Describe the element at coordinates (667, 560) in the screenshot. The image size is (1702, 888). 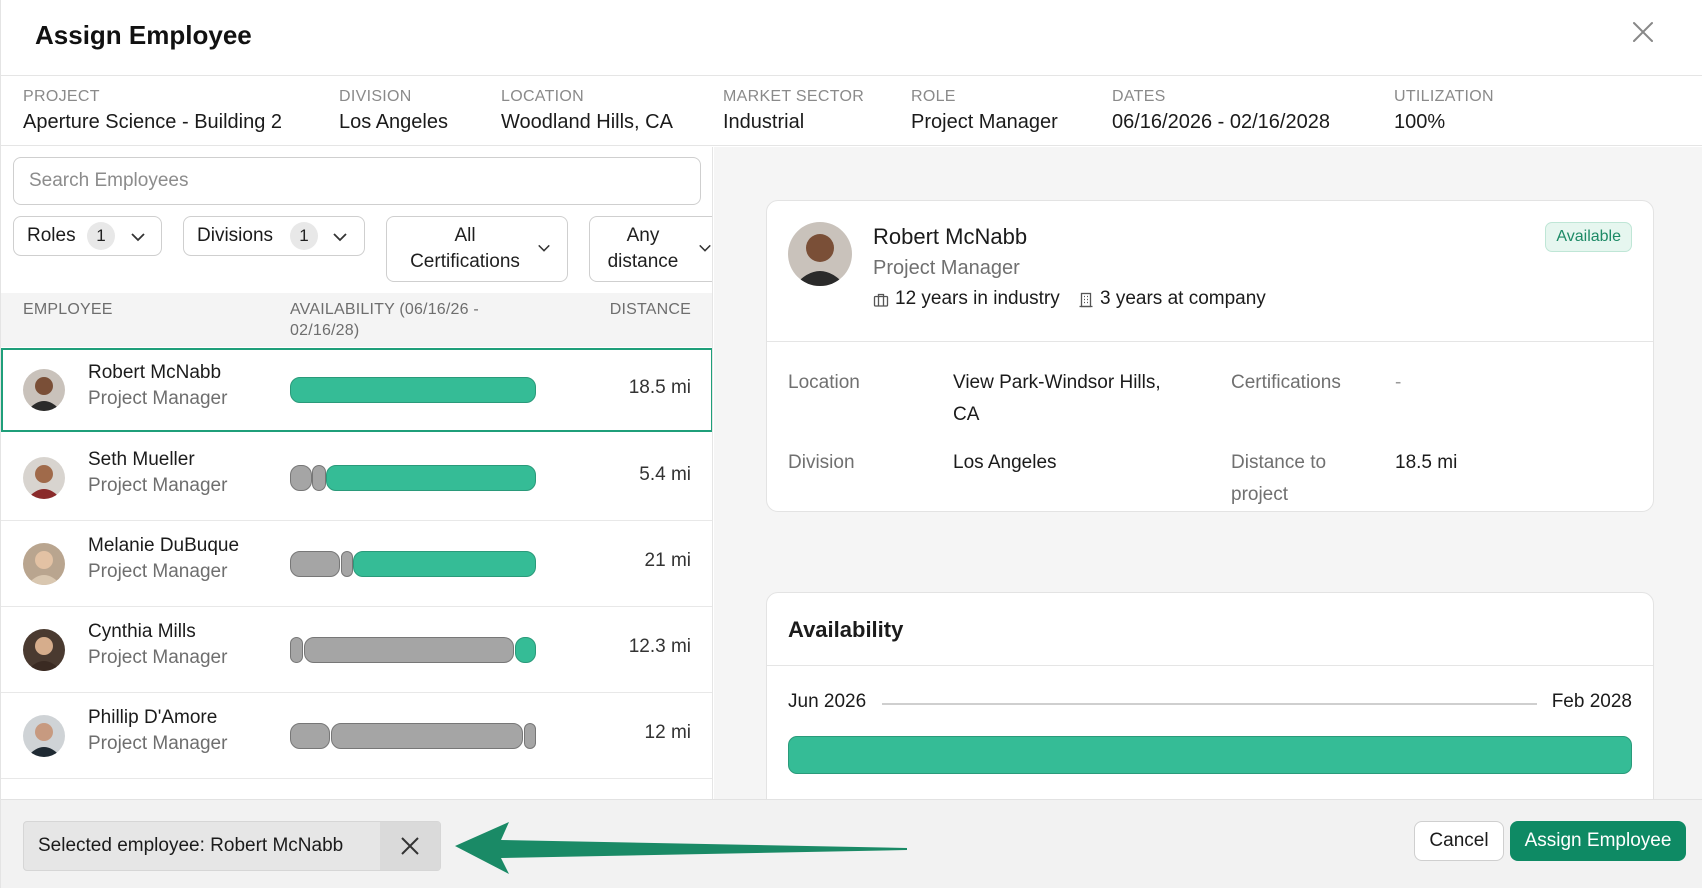
I see `employee-distance: 21 mi` at that location.